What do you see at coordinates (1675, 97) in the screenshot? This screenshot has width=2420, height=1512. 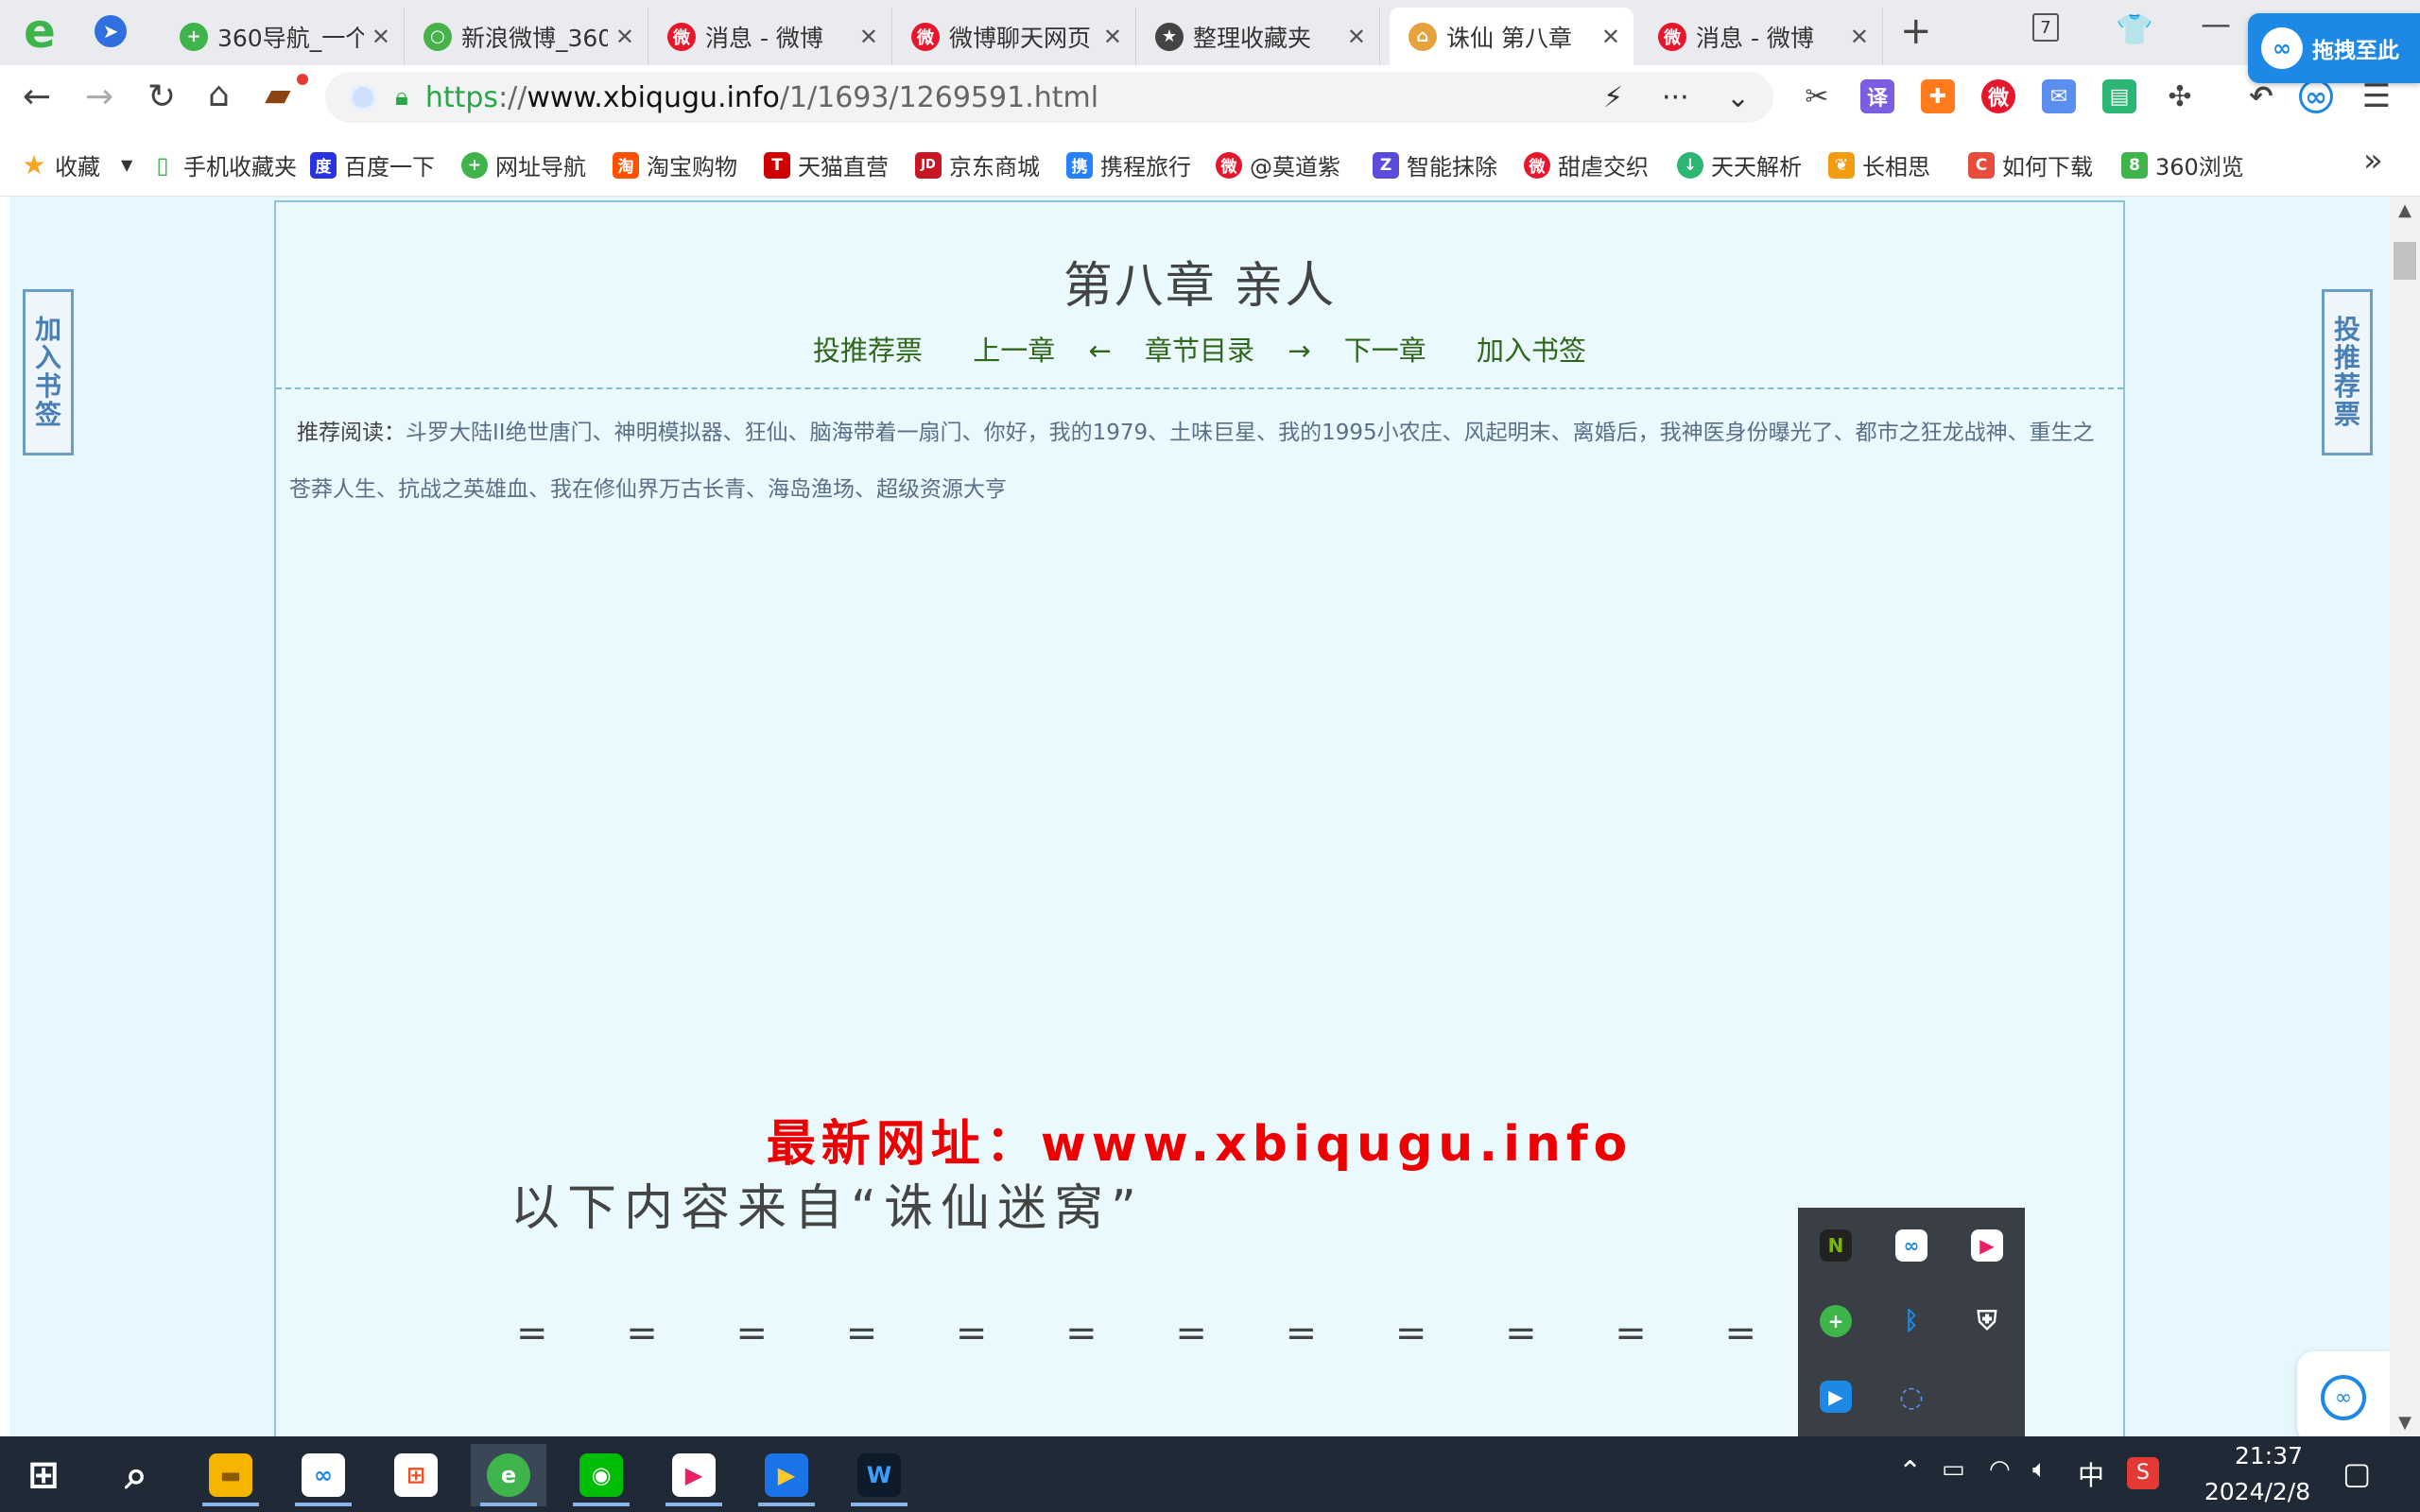 I see `more-dots-icon: ···` at bounding box center [1675, 97].